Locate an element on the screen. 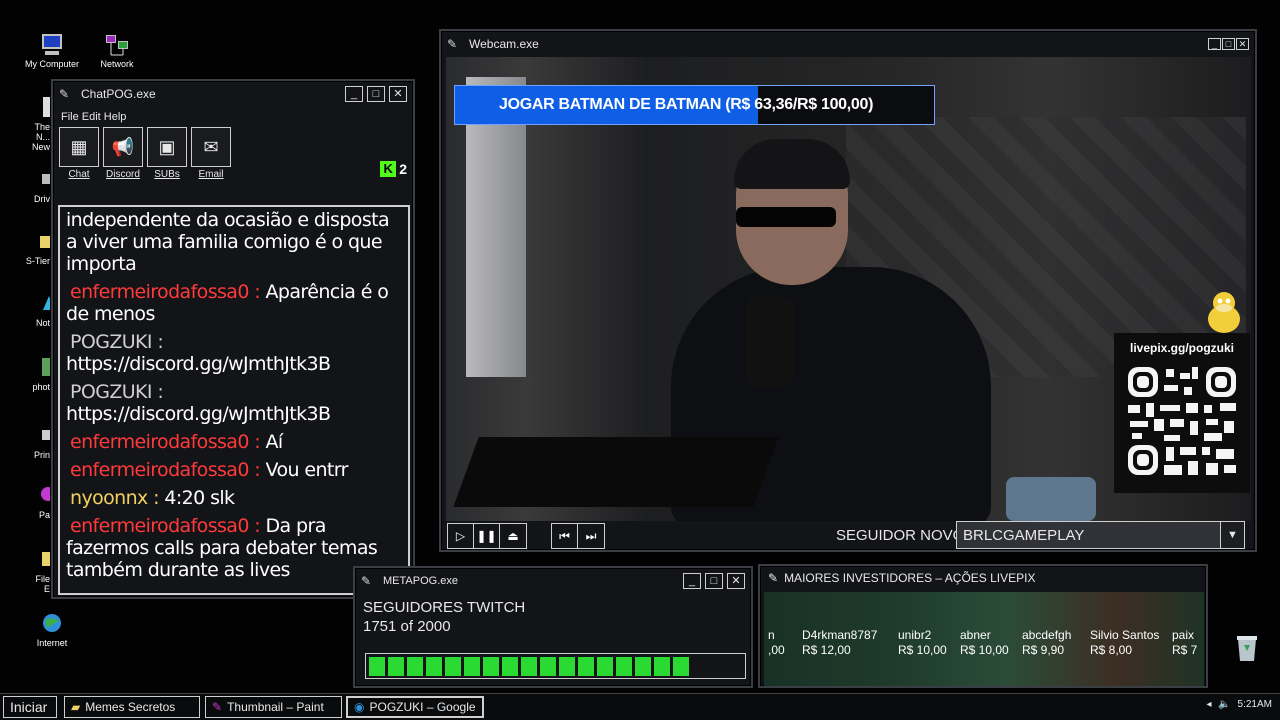  desktop-icon-photos: phot is located at coordinates (39, 374).